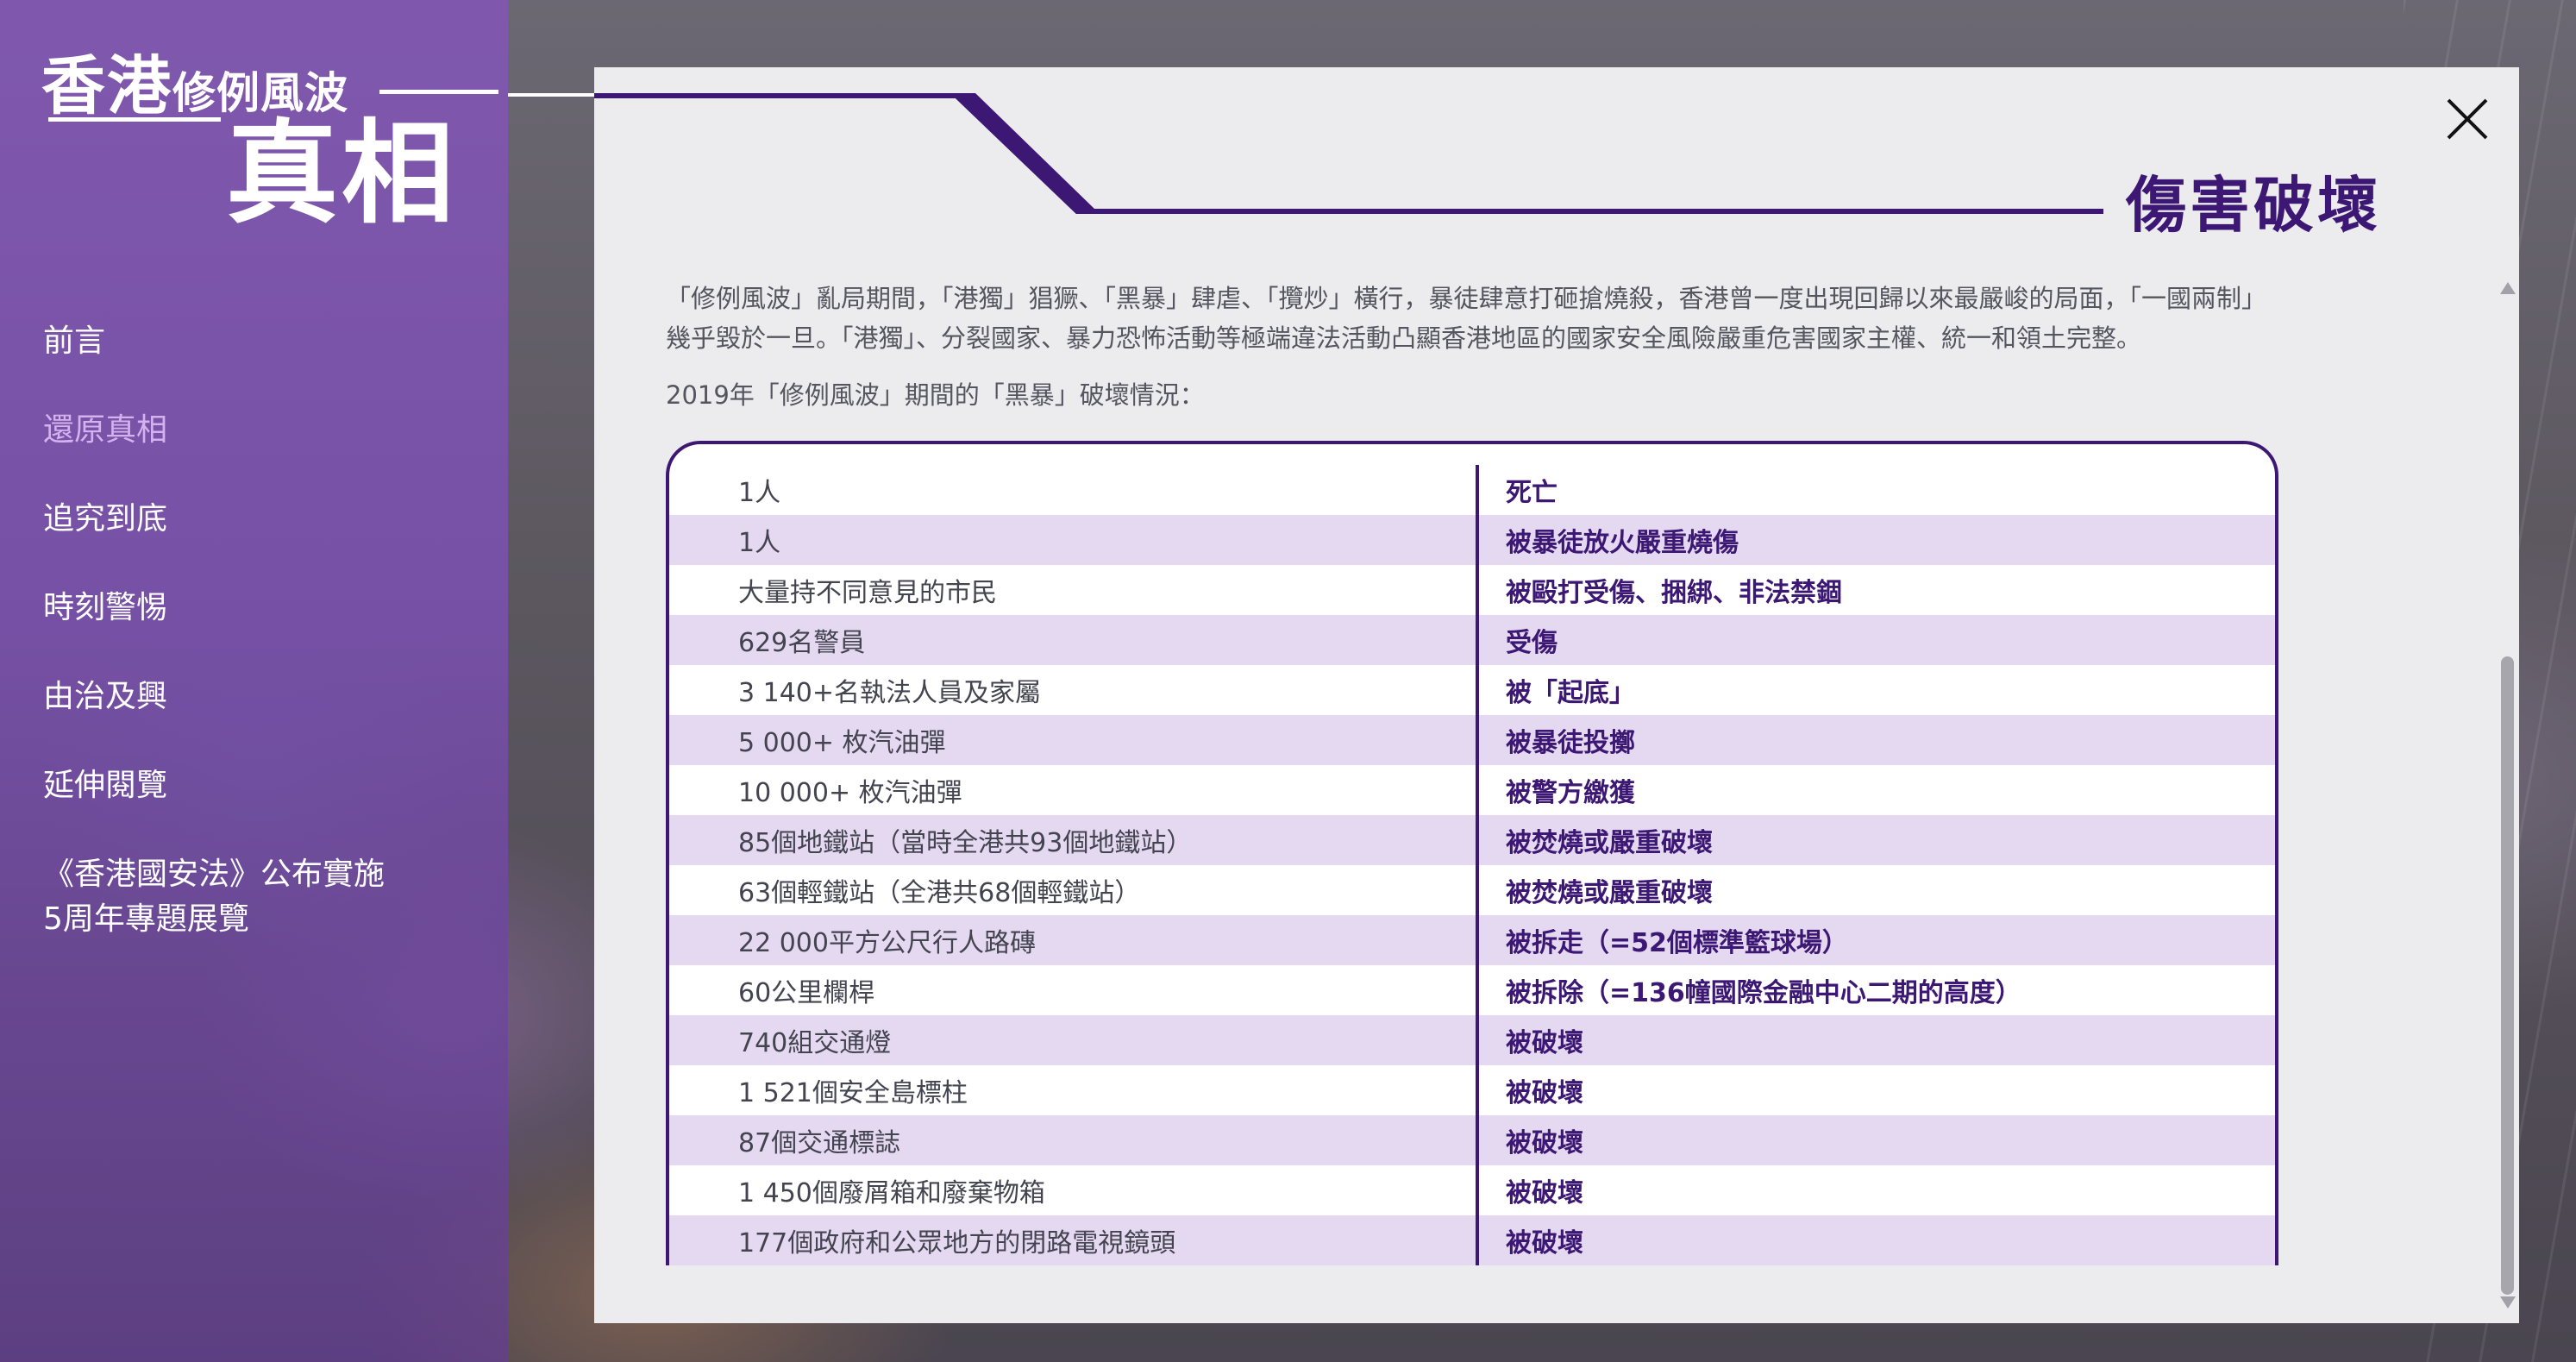 The width and height of the screenshot is (2576, 1362). I want to click on row-outcome: 受傷, so click(1532, 643).